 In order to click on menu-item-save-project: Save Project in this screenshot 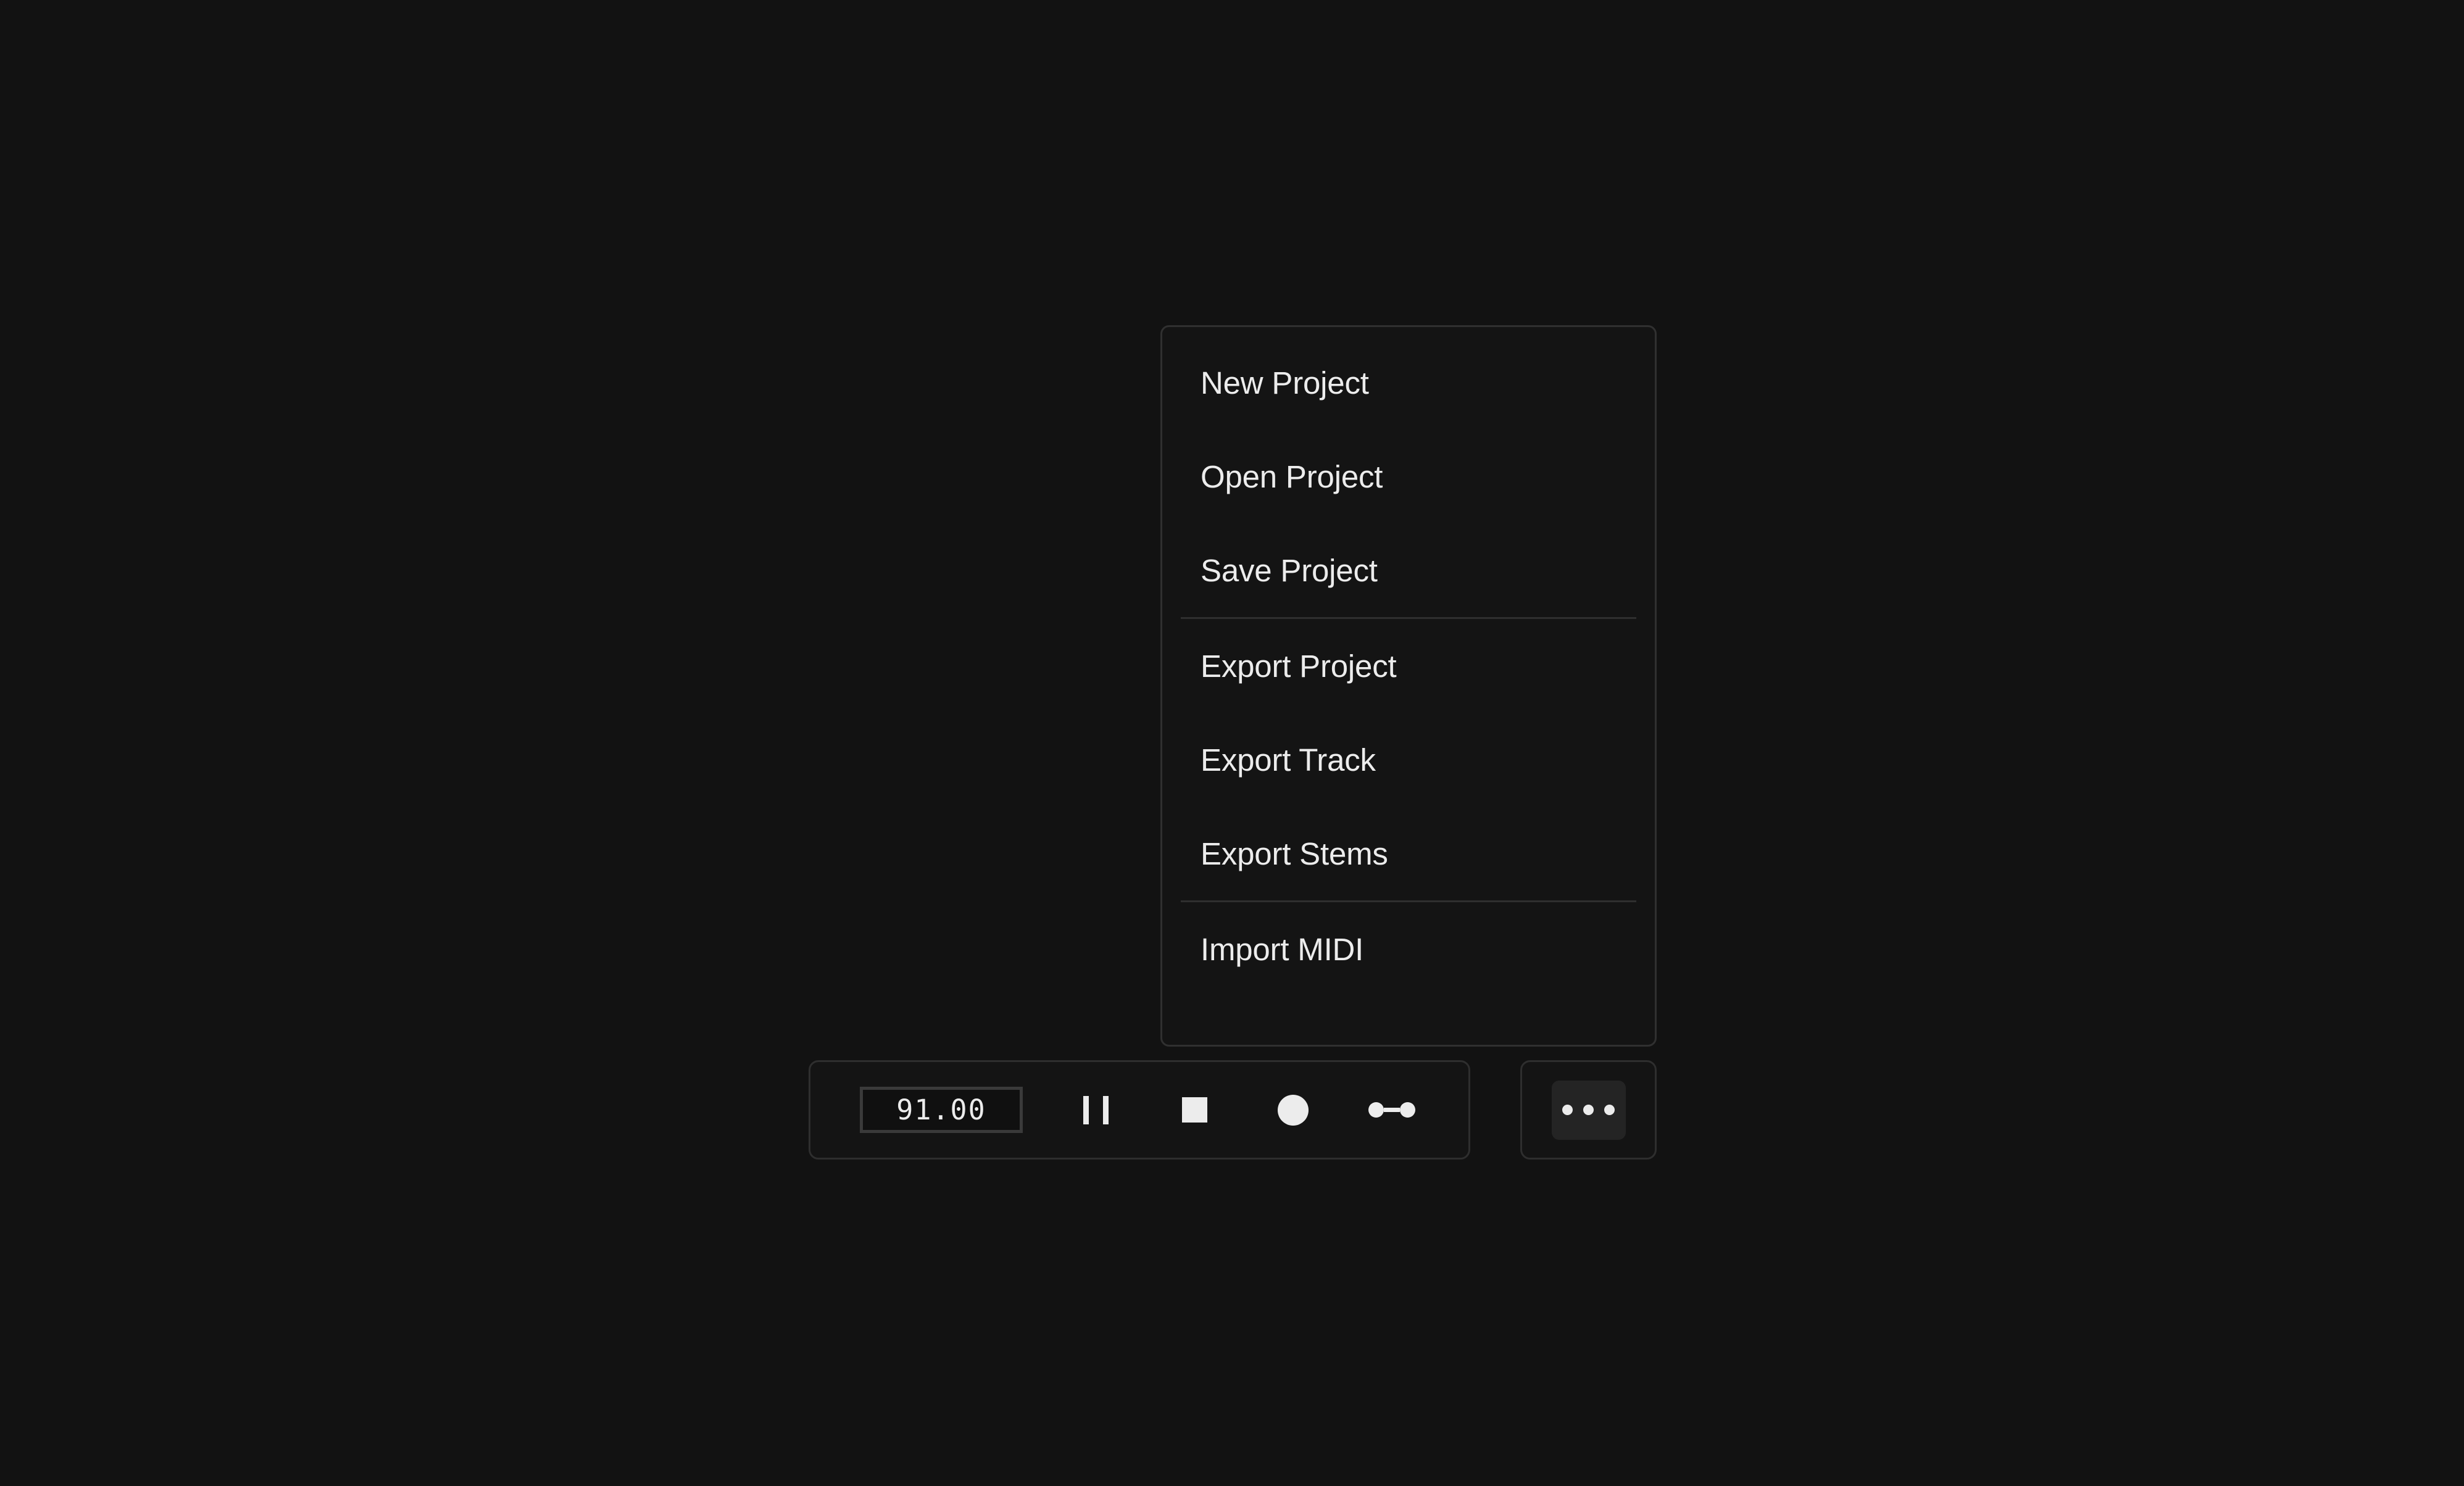, I will do `click(1408, 570)`.